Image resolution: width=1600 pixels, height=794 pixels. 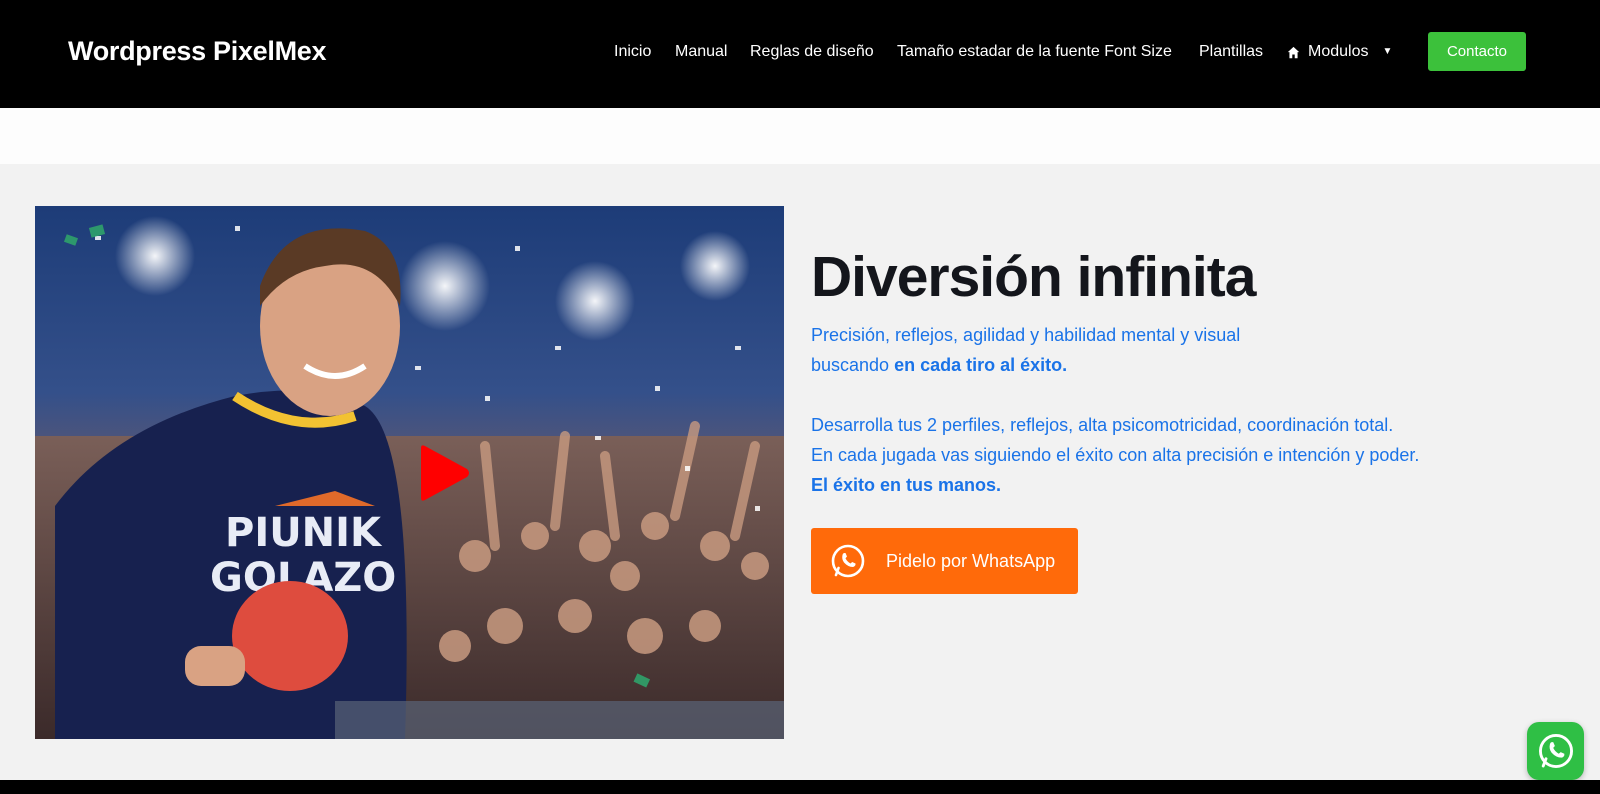 What do you see at coordinates (971, 560) in the screenshot?
I see `whatsapp-order-label: Pidelo por WhatsApp` at bounding box center [971, 560].